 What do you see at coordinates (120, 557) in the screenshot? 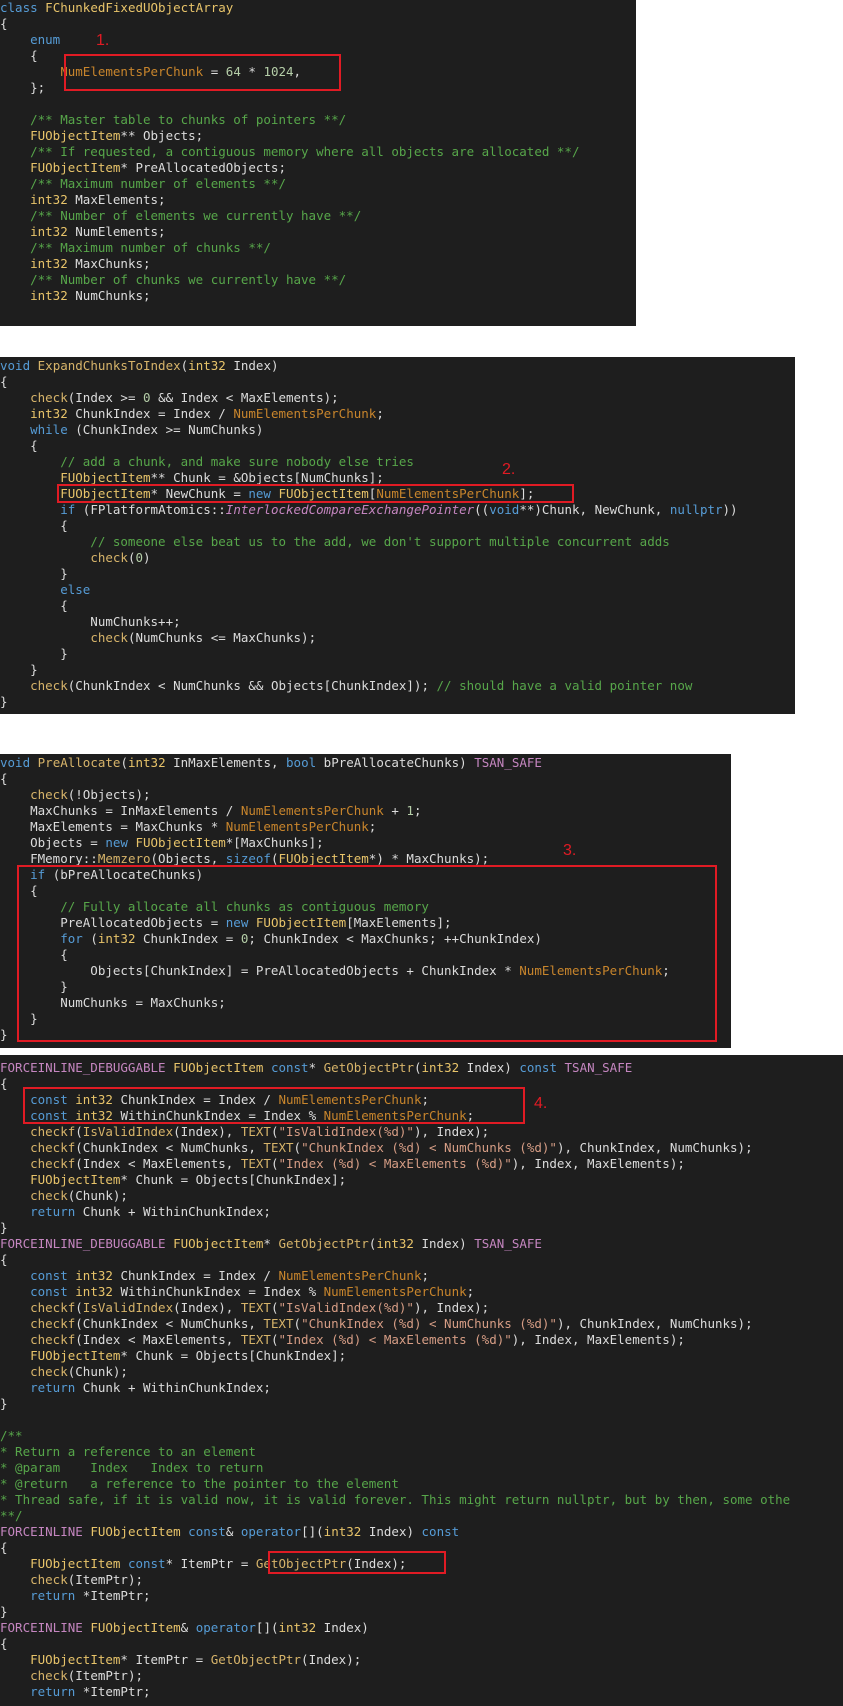
I see `code-line: check(0)` at bounding box center [120, 557].